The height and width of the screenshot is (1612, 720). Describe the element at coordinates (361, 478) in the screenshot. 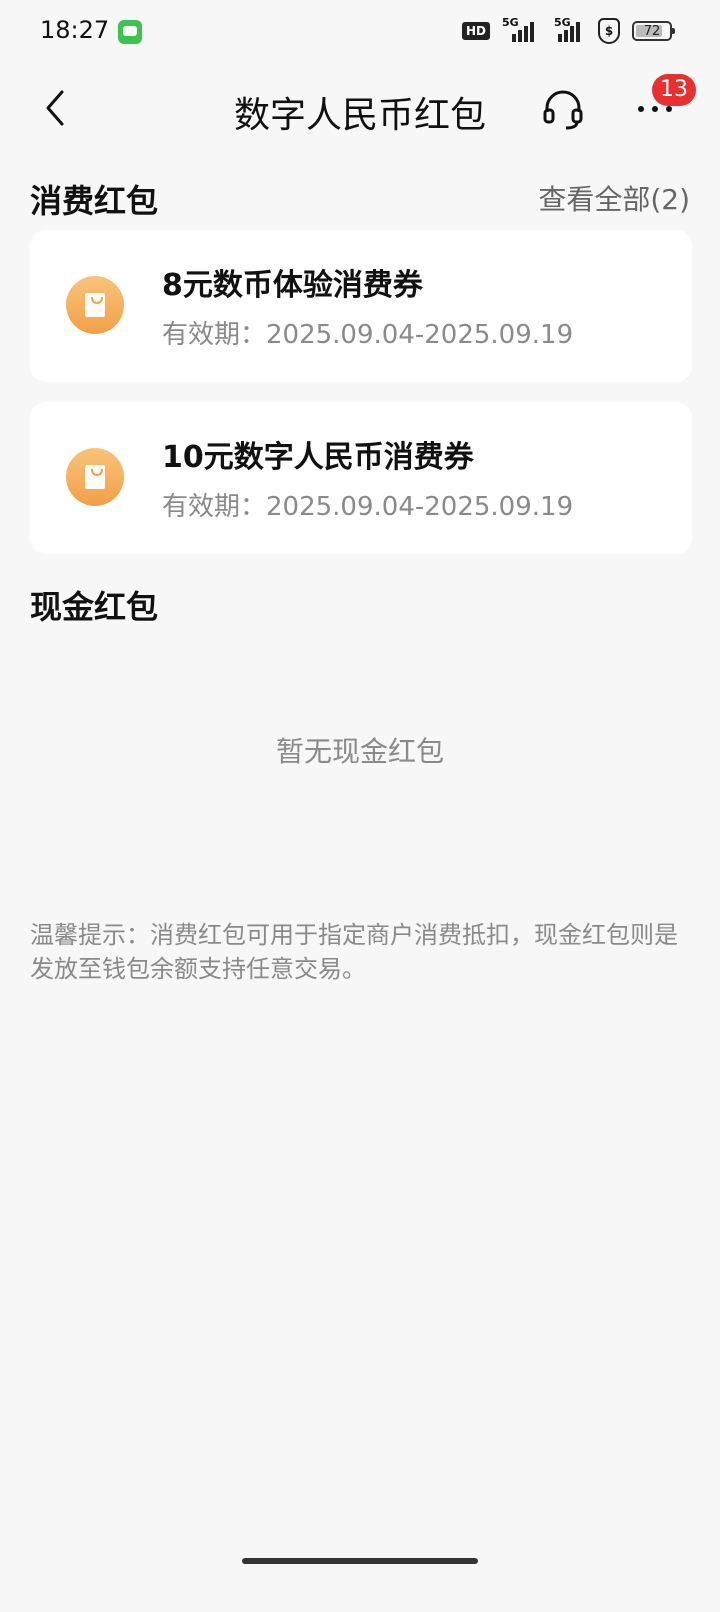

I see `coupon-card: 10元数字人民币消费券 有效期：2025.09.04-2025.09.19` at that location.